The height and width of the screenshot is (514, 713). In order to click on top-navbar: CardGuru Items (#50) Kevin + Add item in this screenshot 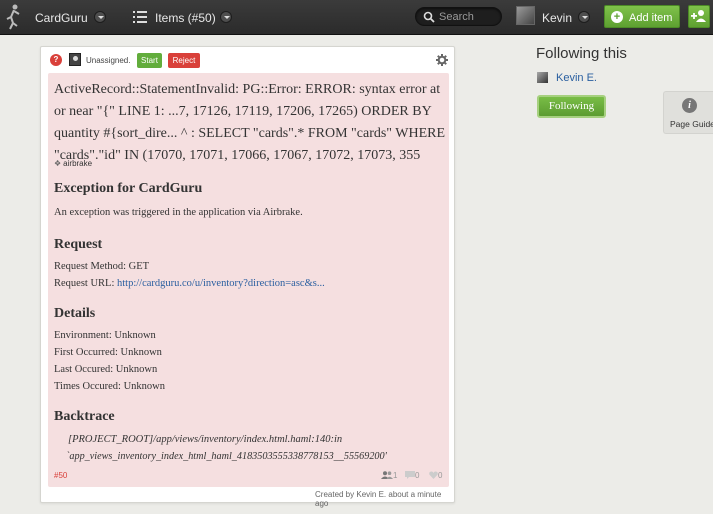, I will do `click(356, 17)`.